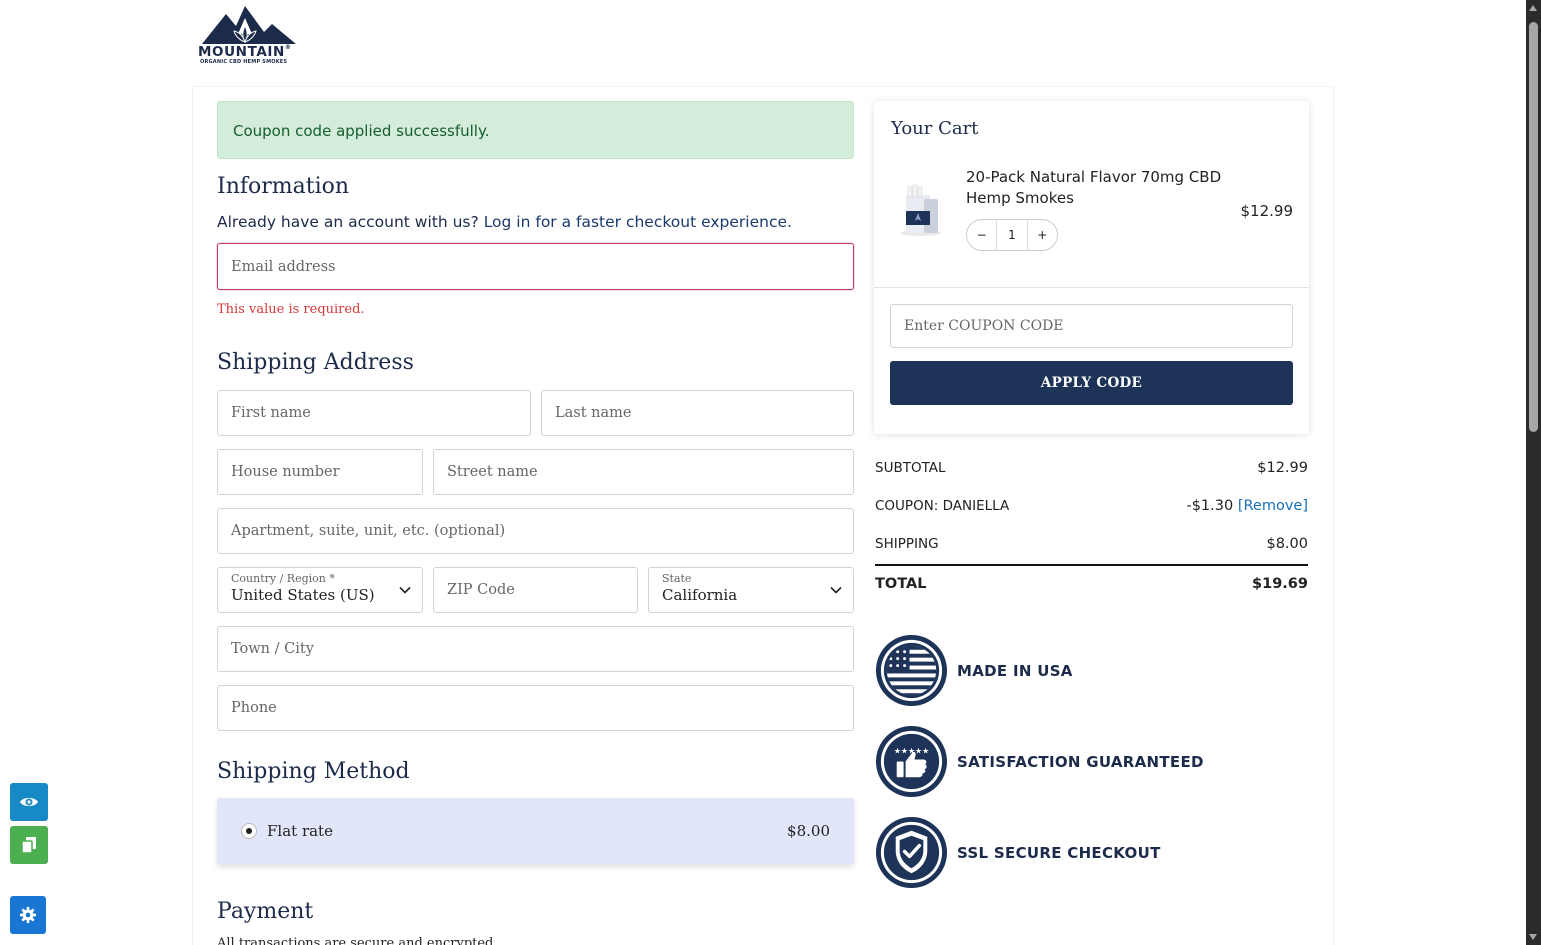  What do you see at coordinates (1091, 326) in the screenshot?
I see `coupon-code-field: Enter COUPON CODE` at bounding box center [1091, 326].